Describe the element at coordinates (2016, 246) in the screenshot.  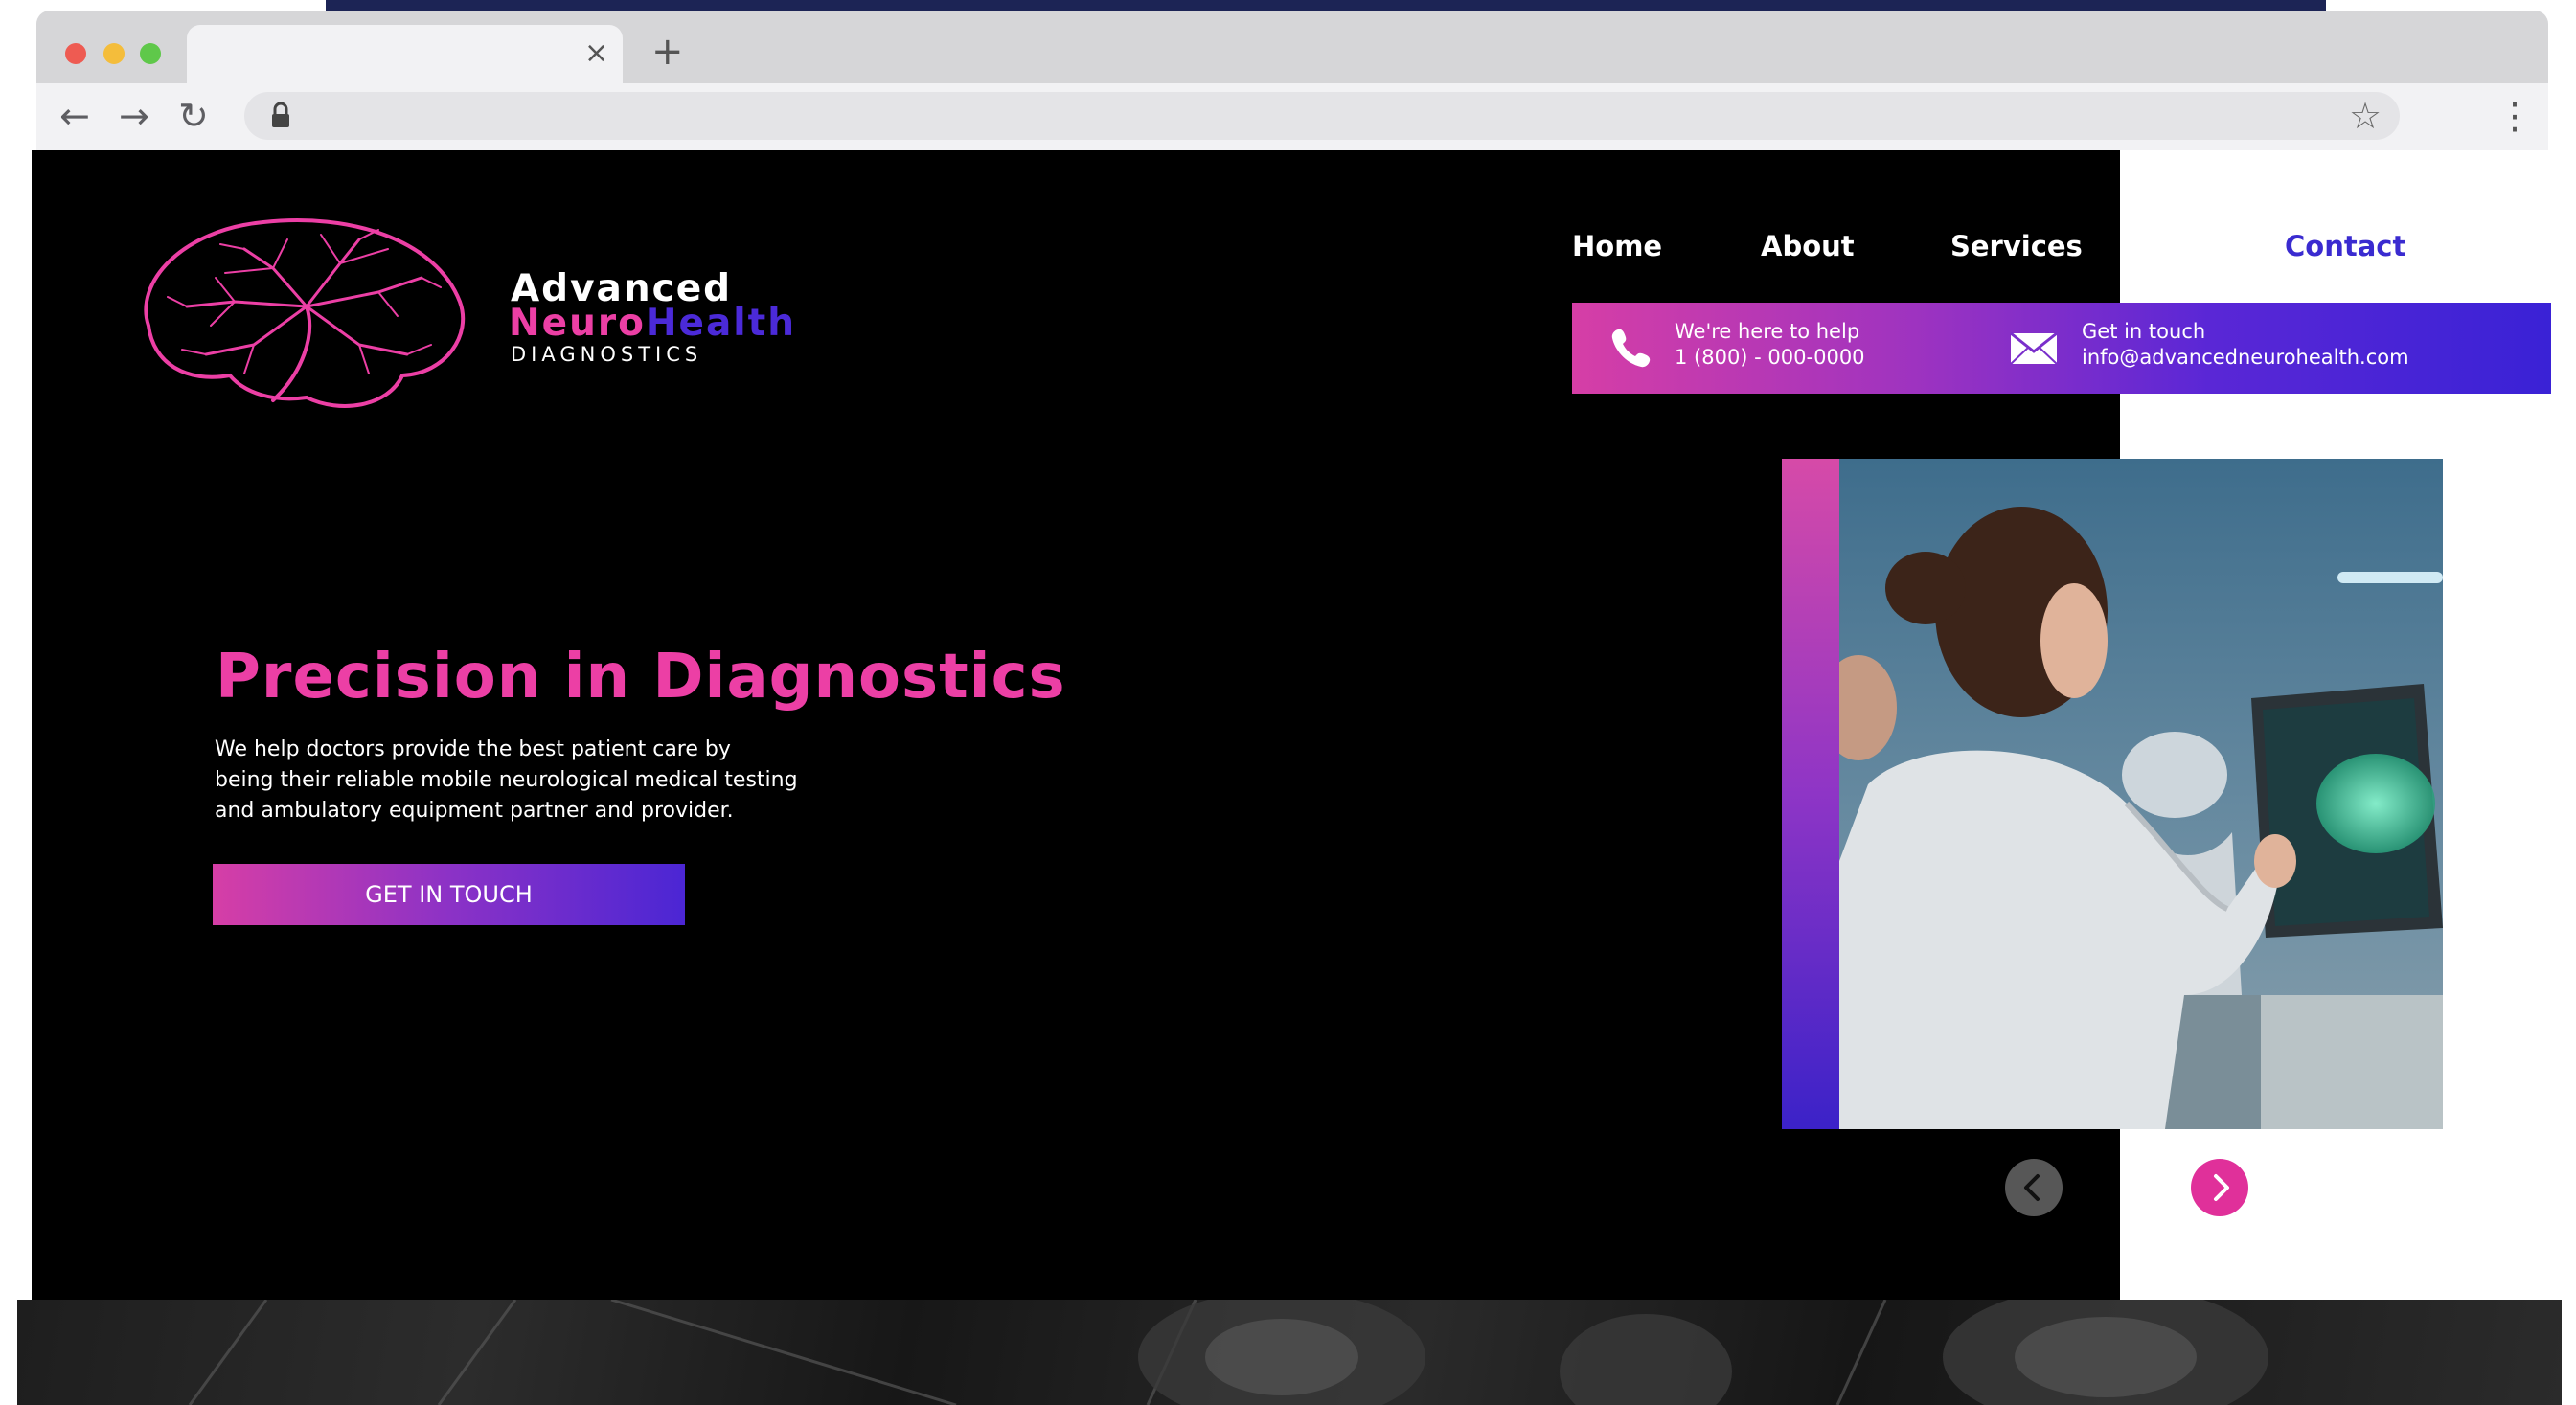
I see `nav-services: Services` at that location.